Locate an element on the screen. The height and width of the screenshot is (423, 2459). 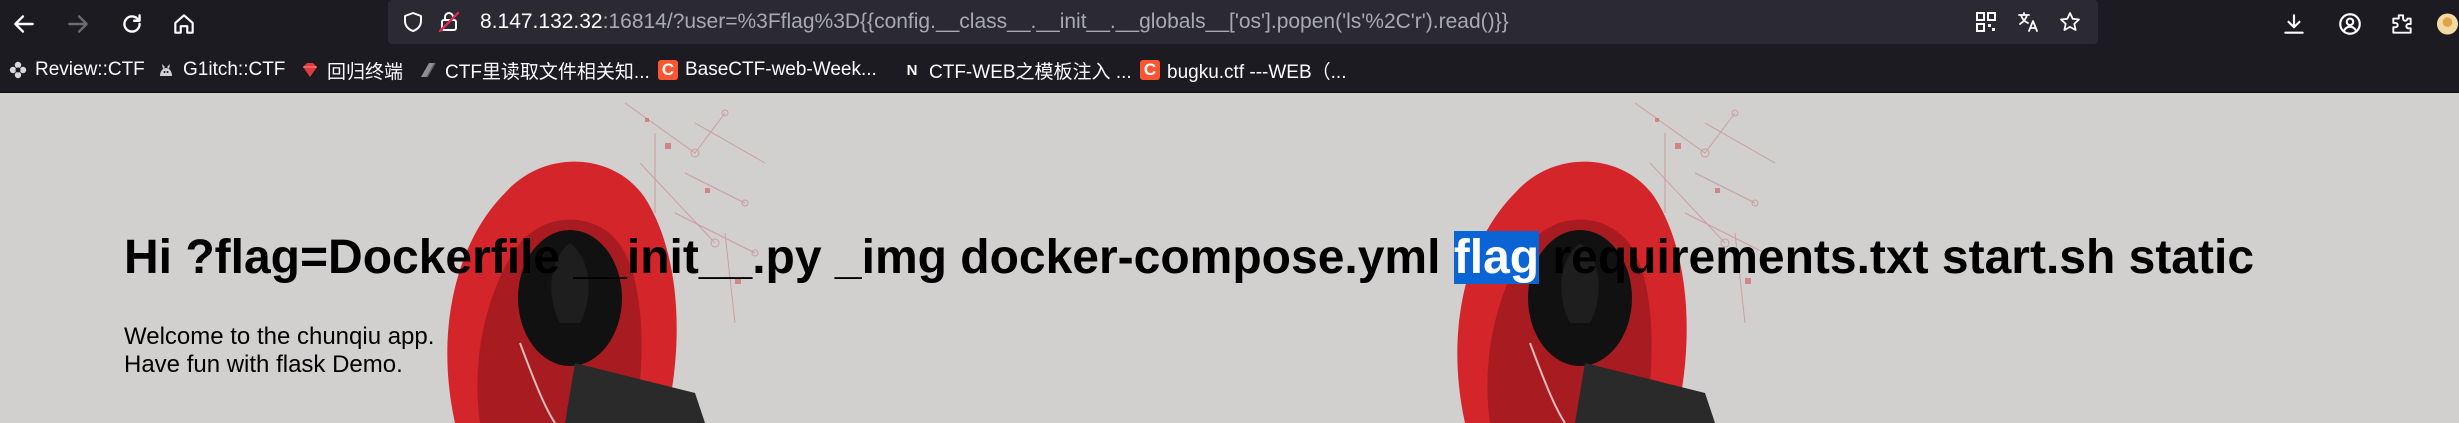
arrow-right-icon is located at coordinates (78, 24).